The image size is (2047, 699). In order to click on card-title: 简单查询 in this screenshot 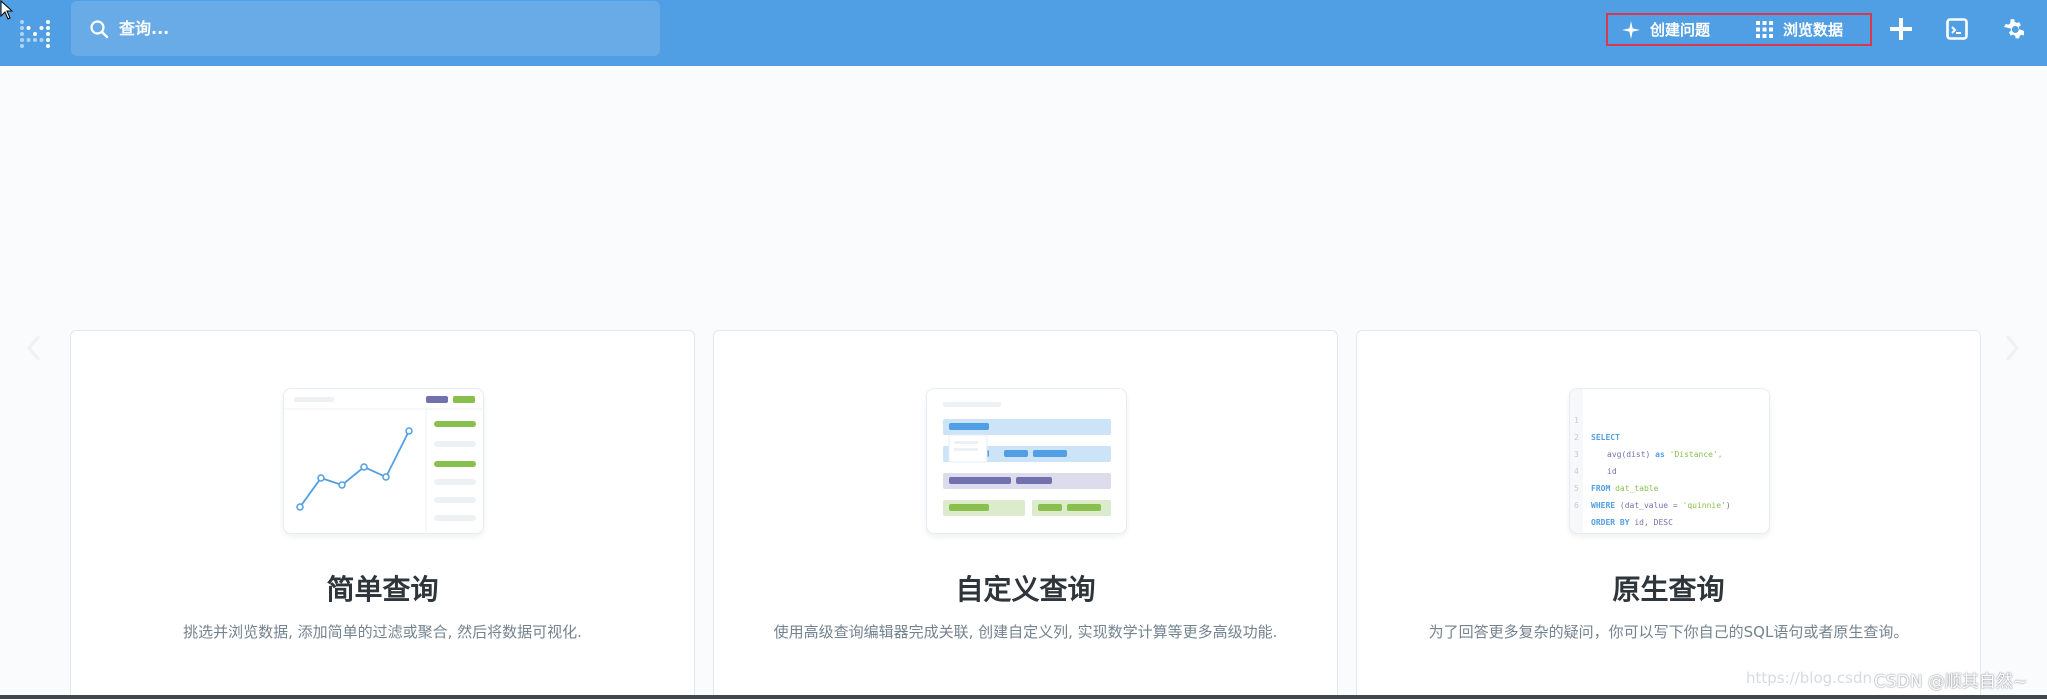, I will do `click(382, 589)`.